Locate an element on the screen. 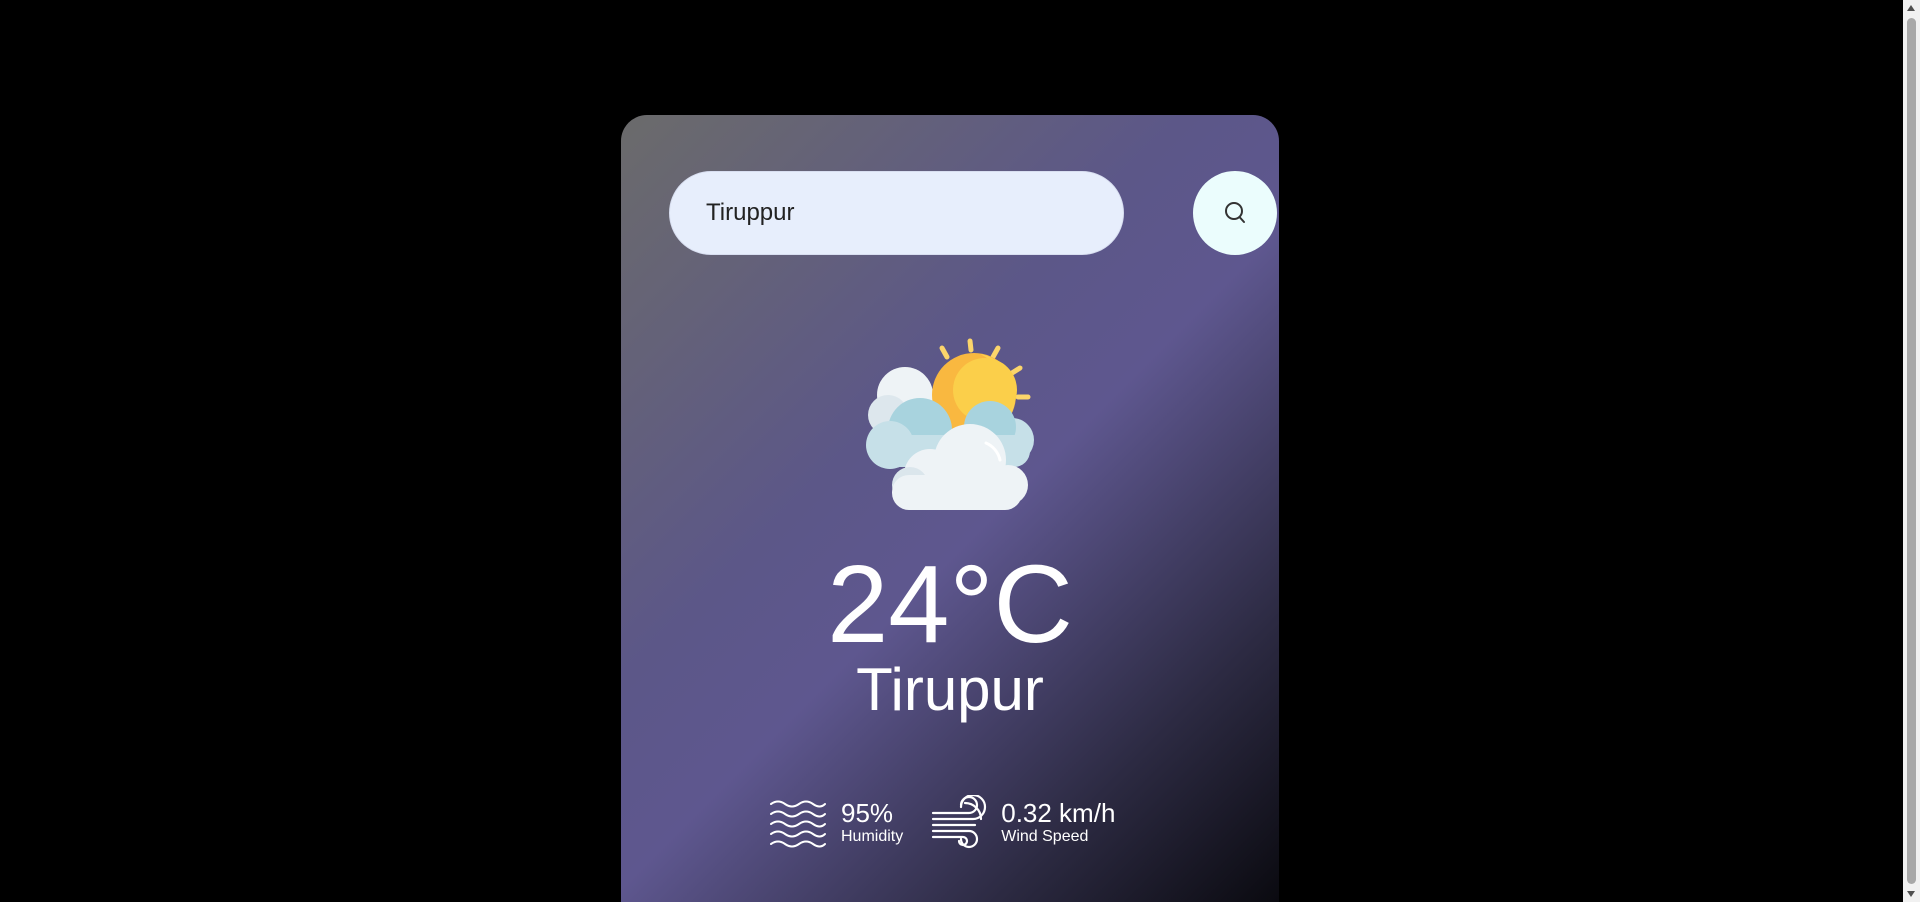  partly-cloudy-icon is located at coordinates (950, 424).